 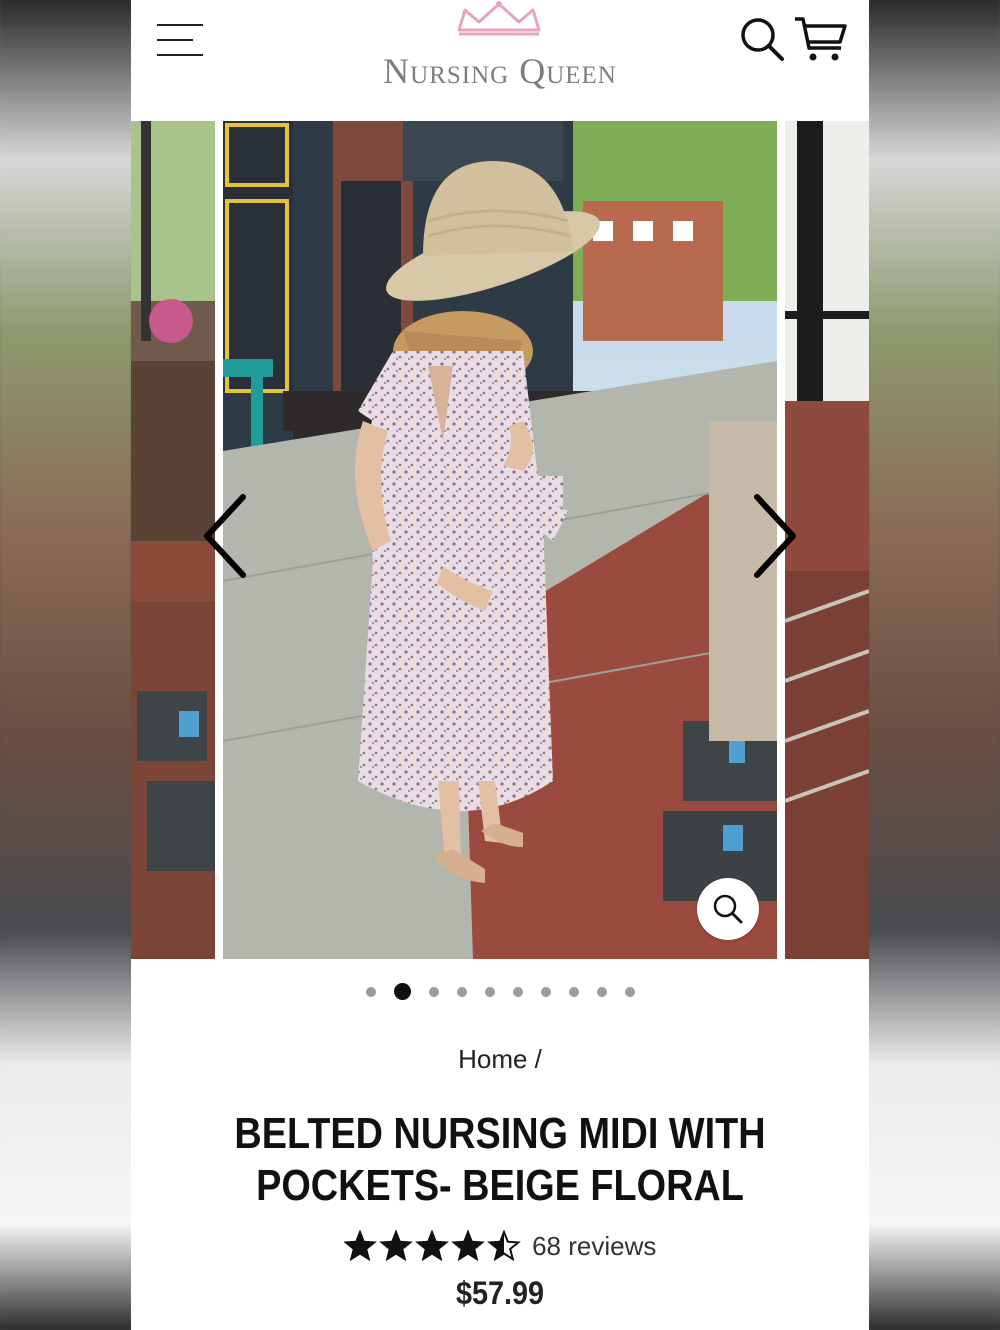 I want to click on carousel-next-button, so click(x=773, y=536).